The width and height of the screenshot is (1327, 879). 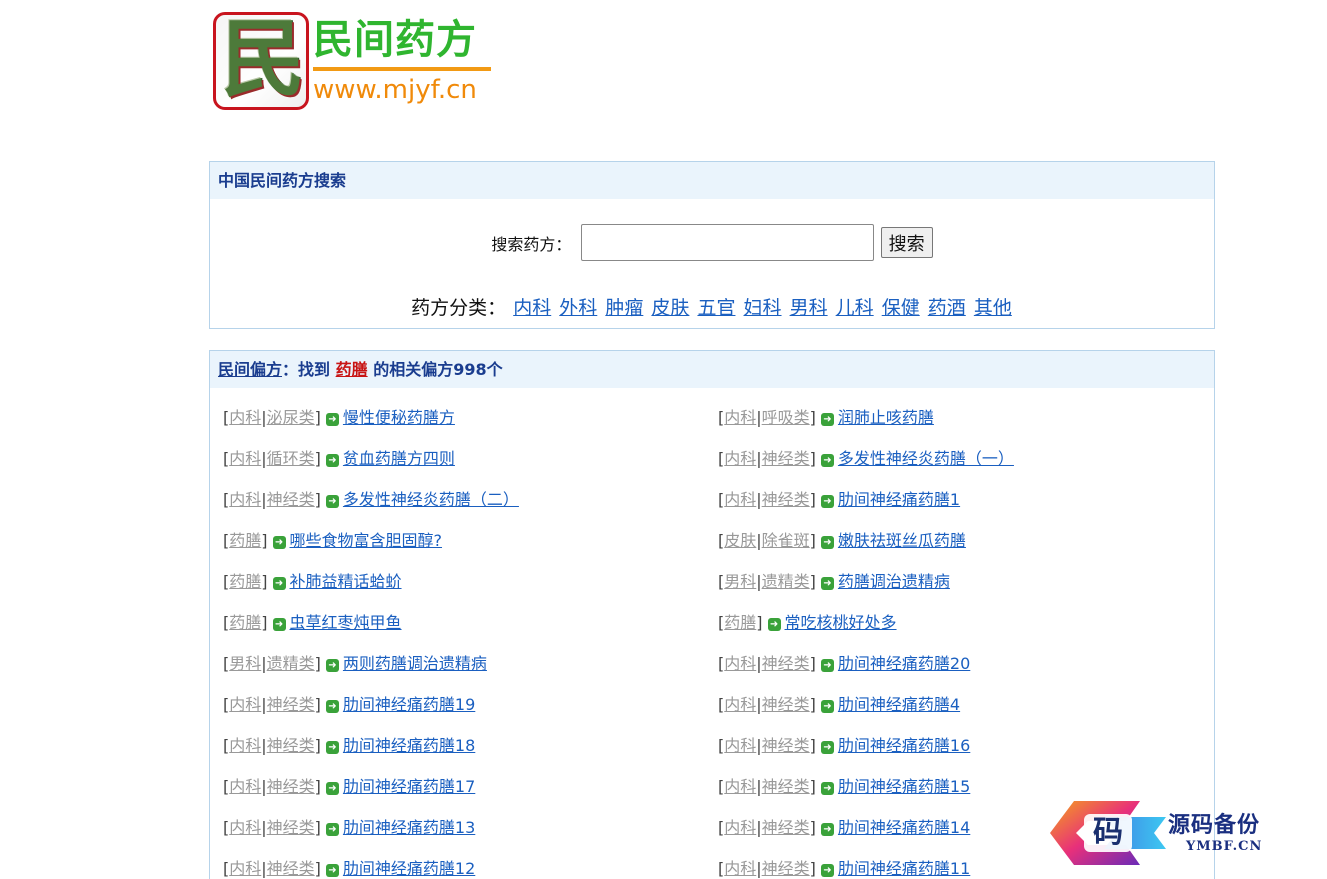 I want to click on watermark: 码 源码备份 YMBF.CN, so click(x=1179, y=834).